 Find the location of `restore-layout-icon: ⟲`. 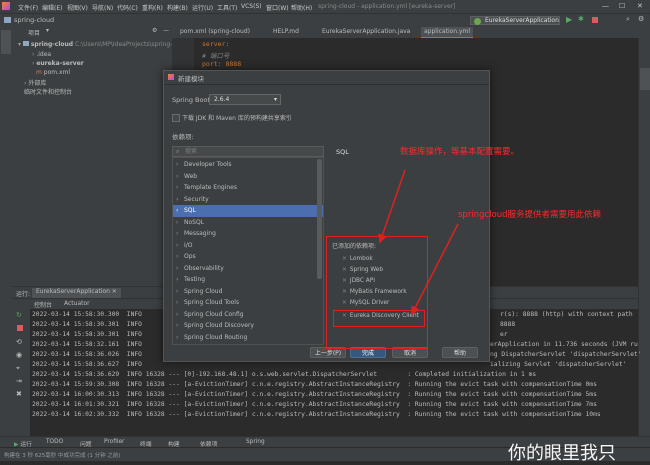

restore-layout-icon: ⟲ is located at coordinates (19, 342).